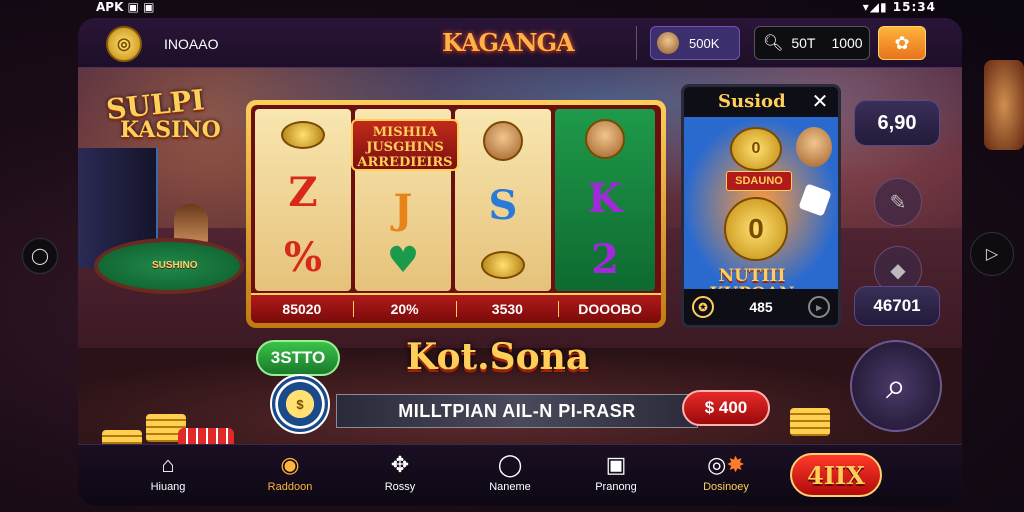 The height and width of the screenshot is (512, 1024). What do you see at coordinates (899, 7) in the screenshot?
I see `status-right: ▾◢▮ 15:34` at bounding box center [899, 7].